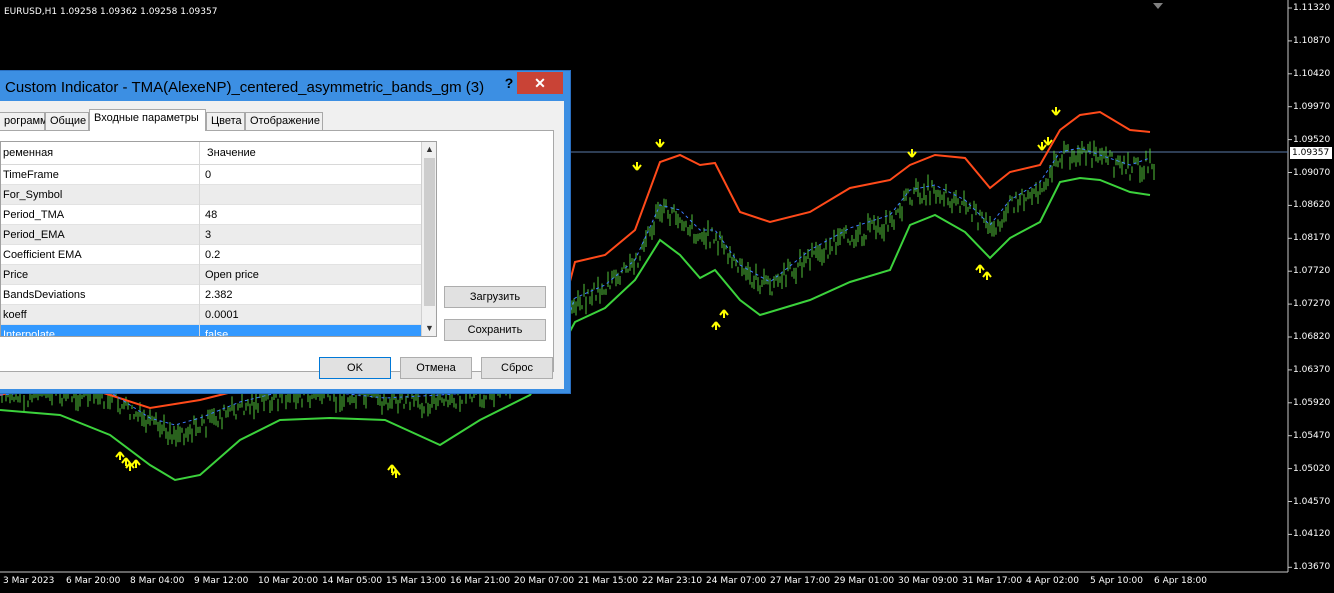 The image size is (1334, 593). Describe the element at coordinates (1312, 40) in the screenshot. I see `price-tick-label: 1.10870` at that location.